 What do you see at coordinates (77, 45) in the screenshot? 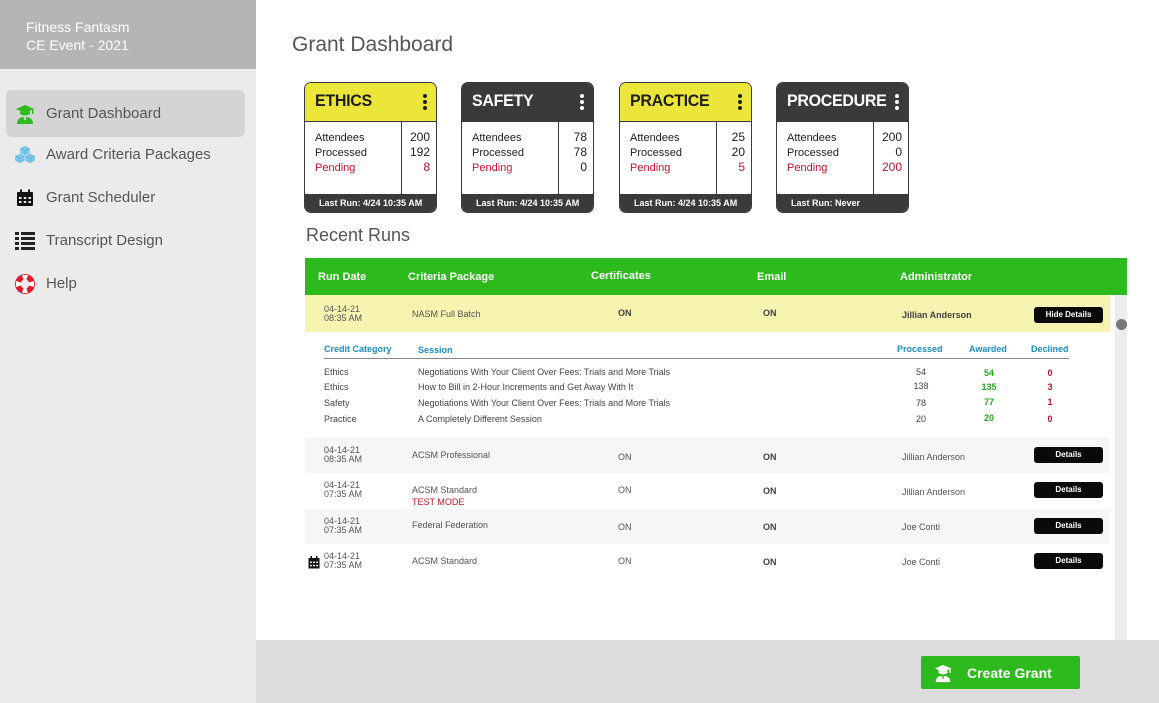
I see `brand-event: CE Event - 2021` at bounding box center [77, 45].